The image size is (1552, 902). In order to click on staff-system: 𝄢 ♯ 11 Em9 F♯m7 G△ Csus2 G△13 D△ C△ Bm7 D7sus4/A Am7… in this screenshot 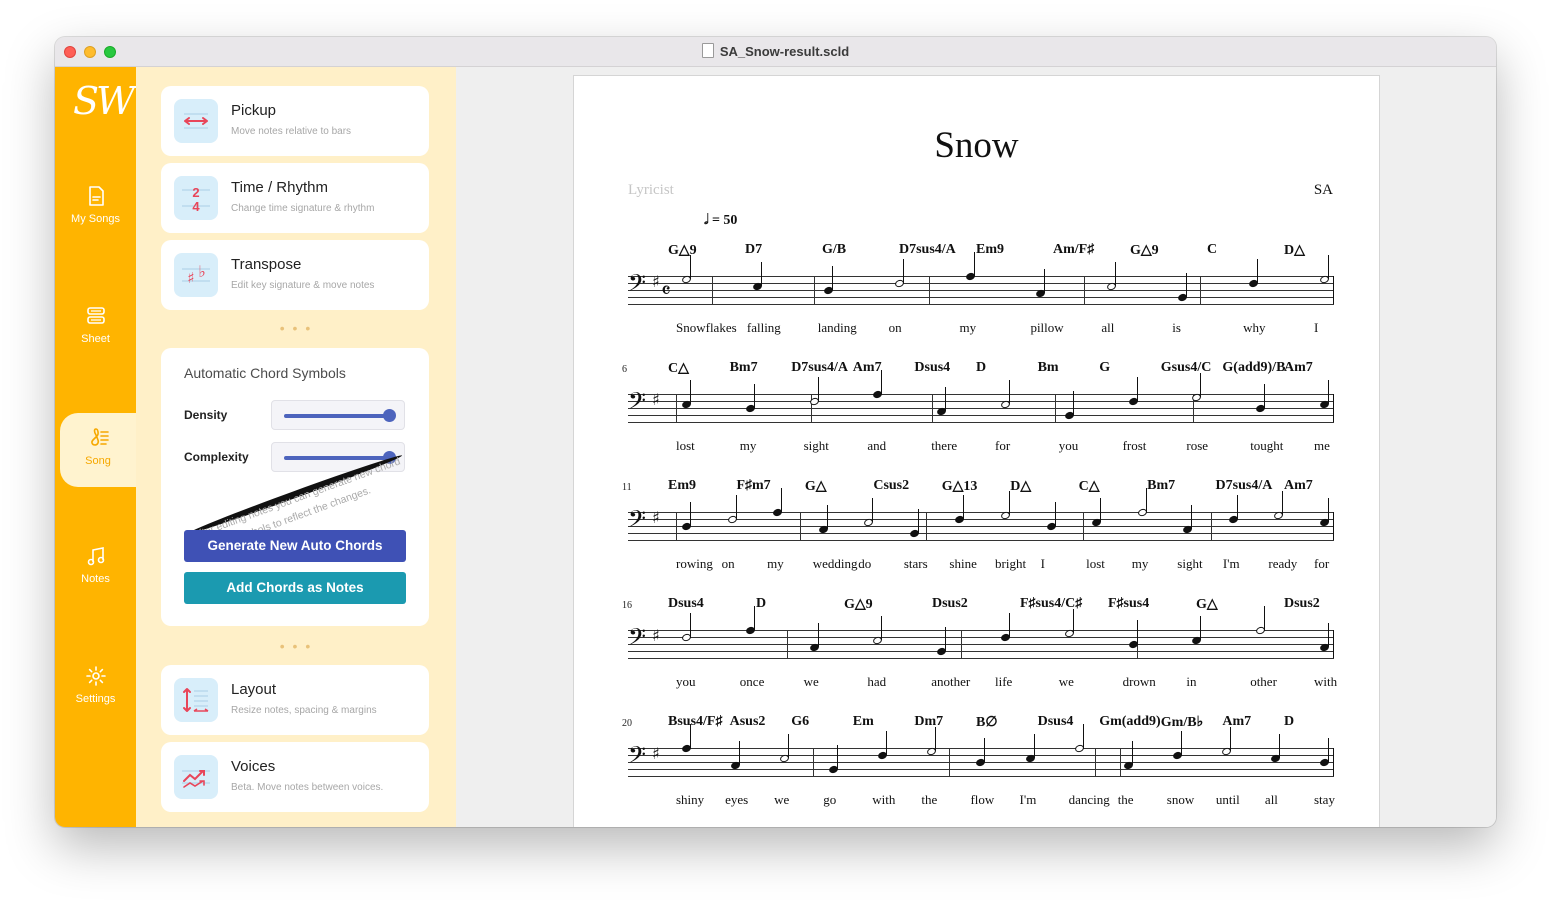, I will do `click(978, 524)`.